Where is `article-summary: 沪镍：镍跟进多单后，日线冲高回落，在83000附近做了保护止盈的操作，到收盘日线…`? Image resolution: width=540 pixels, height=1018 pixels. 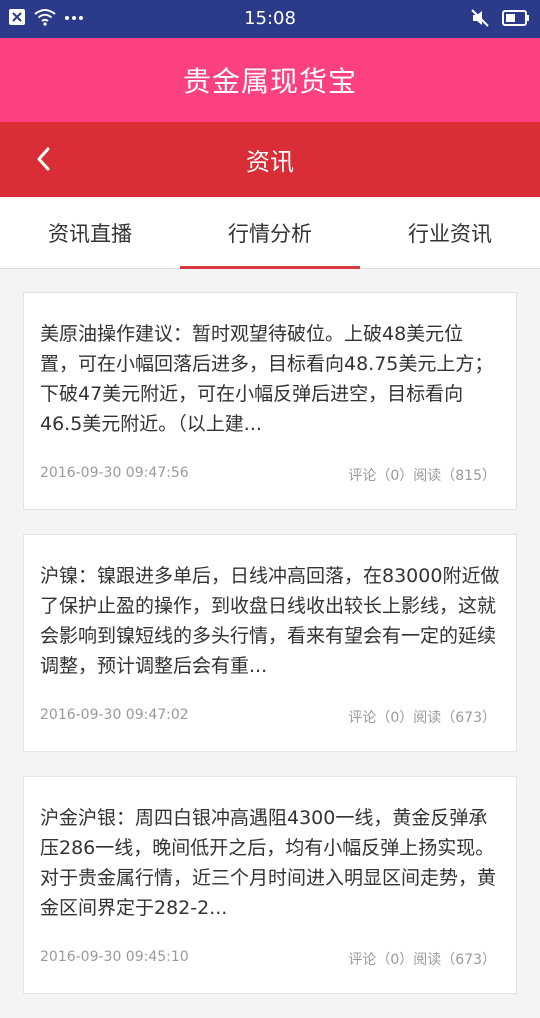
article-summary: 沪镍：镍跟进多单后，日线冲高回落，在83000附近做了保护止盈的操作，到收盘日线… is located at coordinates (270, 621).